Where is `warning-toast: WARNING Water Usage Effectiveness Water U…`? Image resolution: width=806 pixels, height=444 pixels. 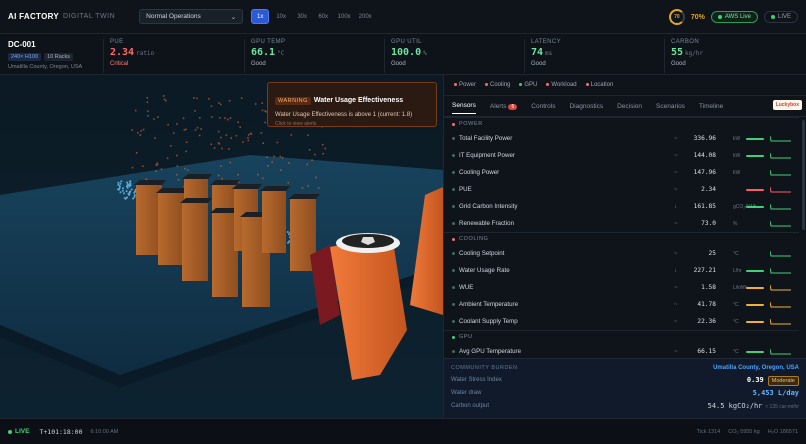
warning-toast: WARNING Water Usage Effectiveness Water U… is located at coordinates (352, 104).